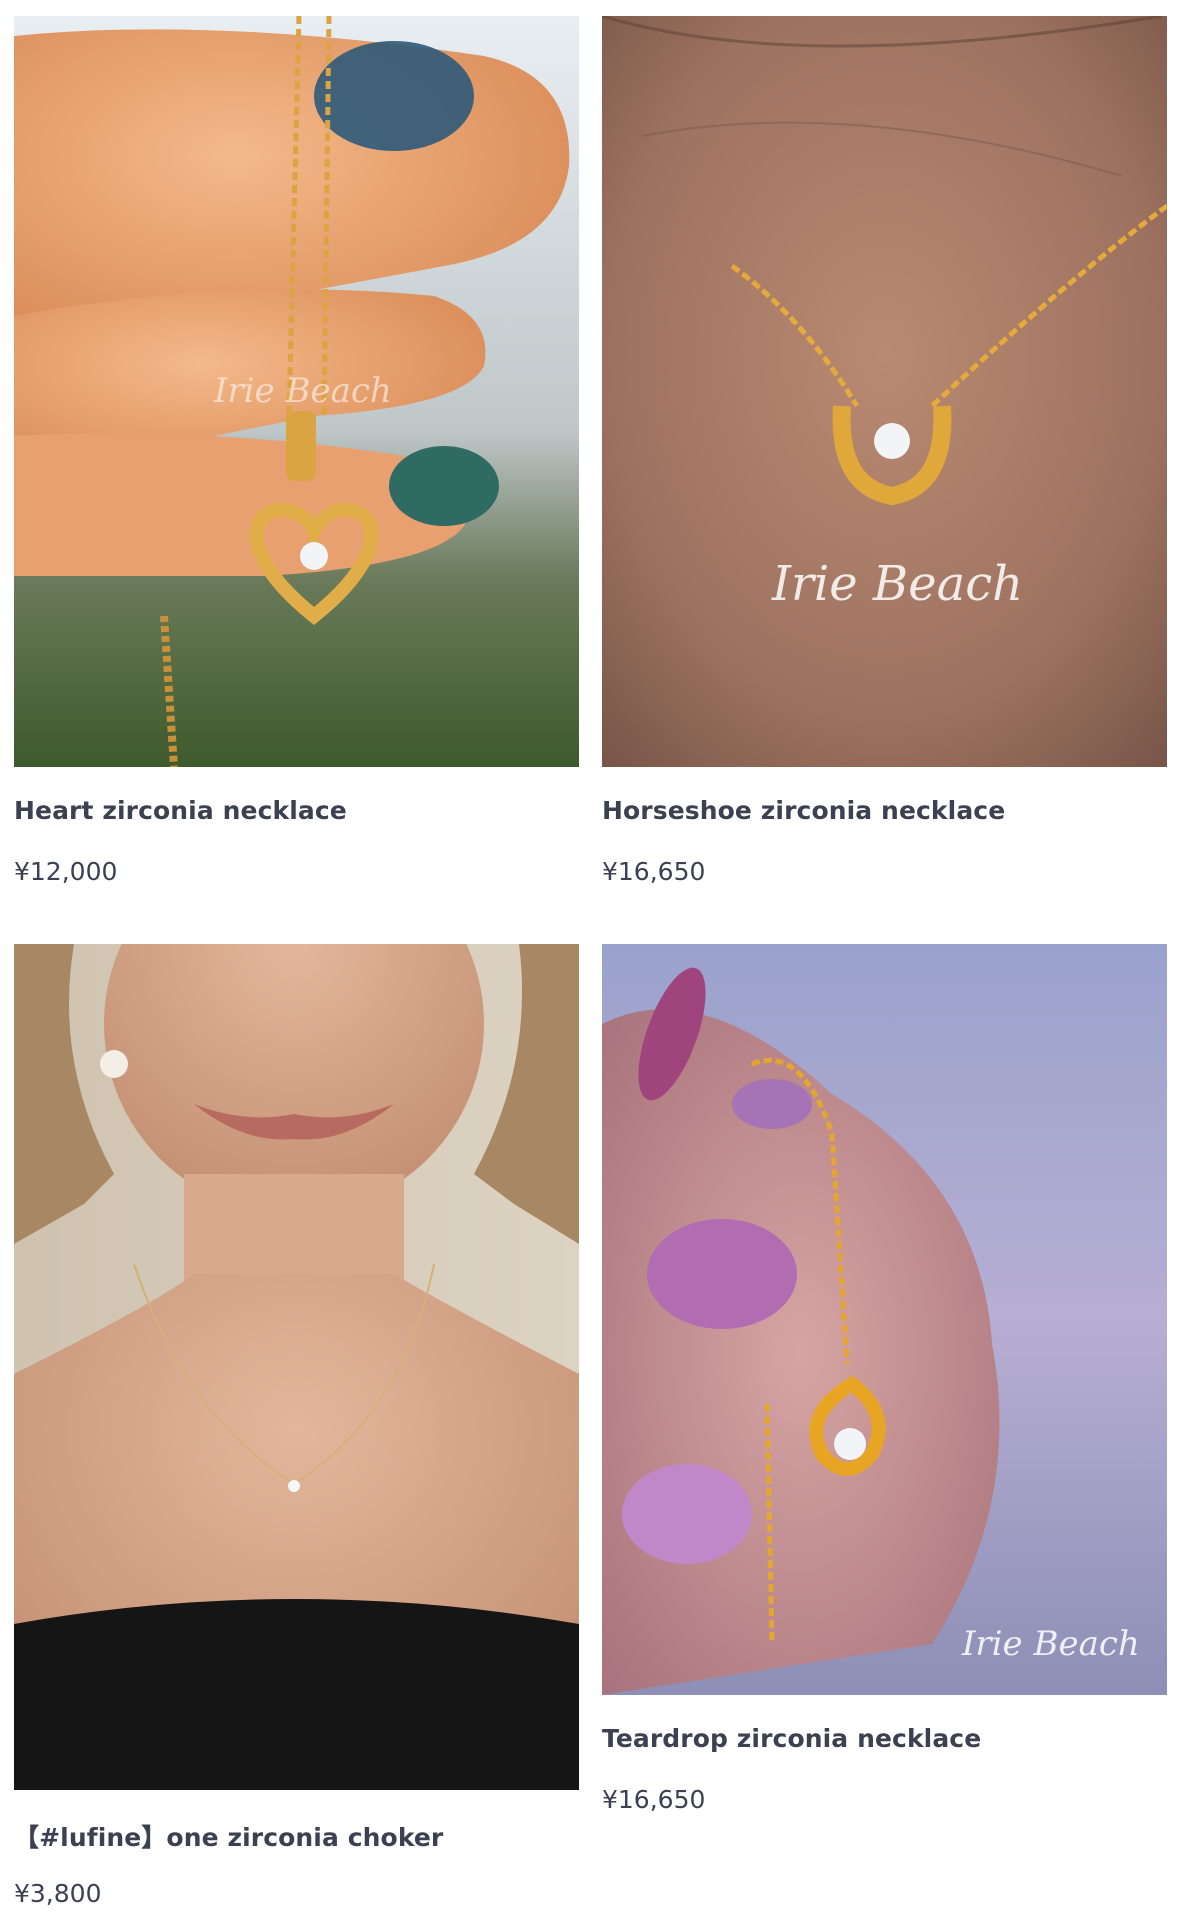  Describe the element at coordinates (66, 871) in the screenshot. I see `product-price: ¥12,000` at that location.